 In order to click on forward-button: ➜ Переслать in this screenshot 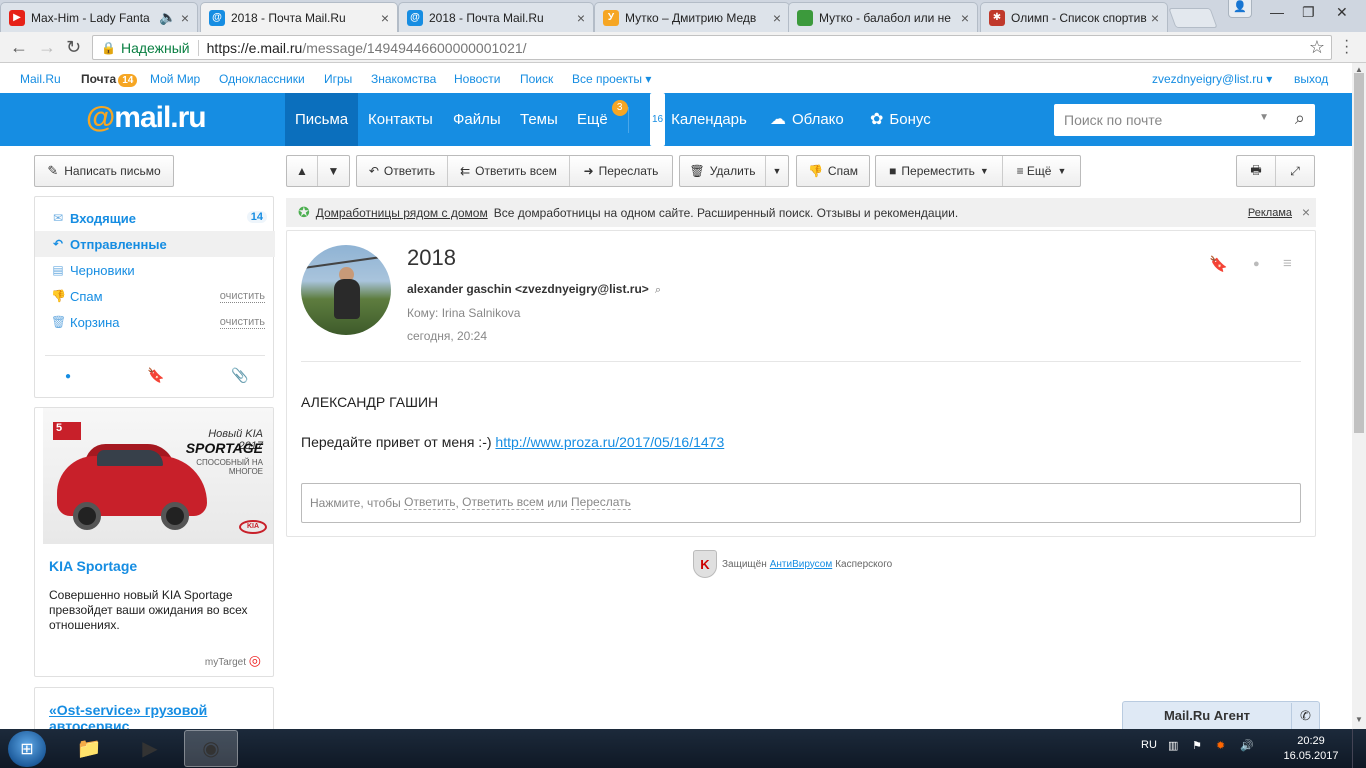, I will do `click(621, 171)`.